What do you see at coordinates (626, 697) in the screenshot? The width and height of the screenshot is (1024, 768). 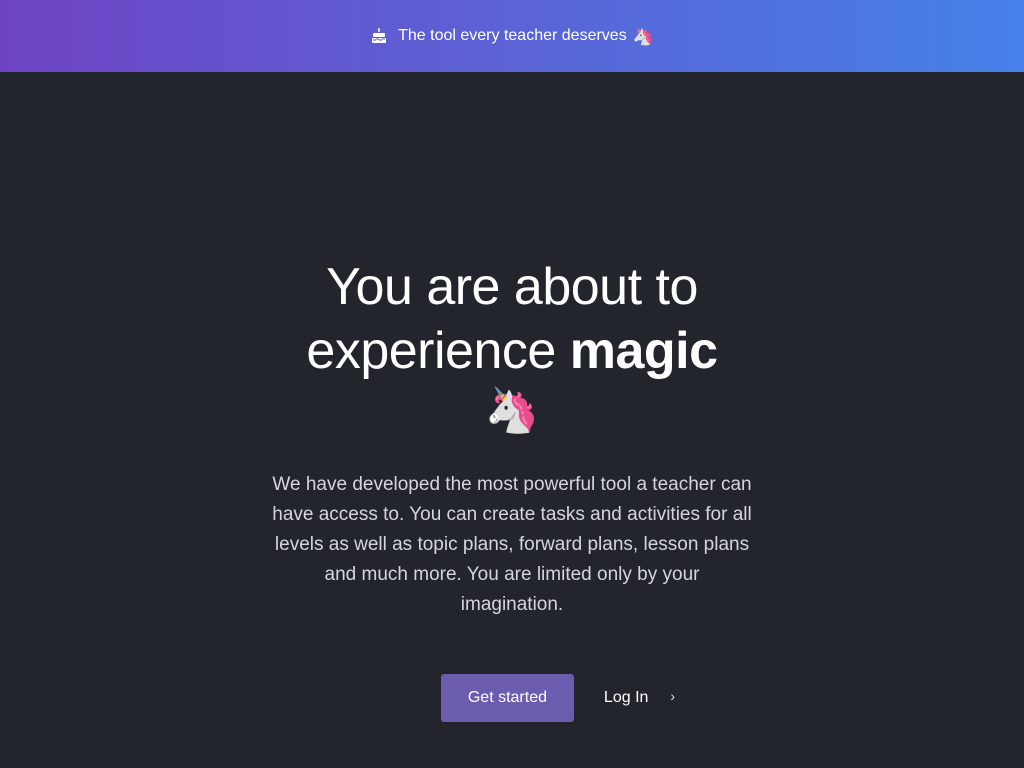 I see `log-in-label: Log In` at bounding box center [626, 697].